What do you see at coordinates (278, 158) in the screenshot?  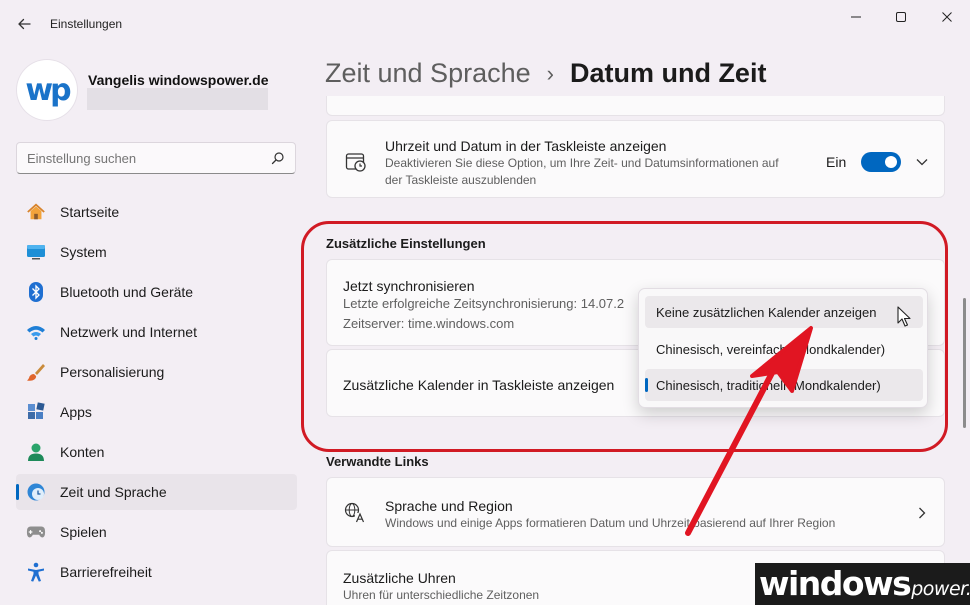 I see `search-icon` at bounding box center [278, 158].